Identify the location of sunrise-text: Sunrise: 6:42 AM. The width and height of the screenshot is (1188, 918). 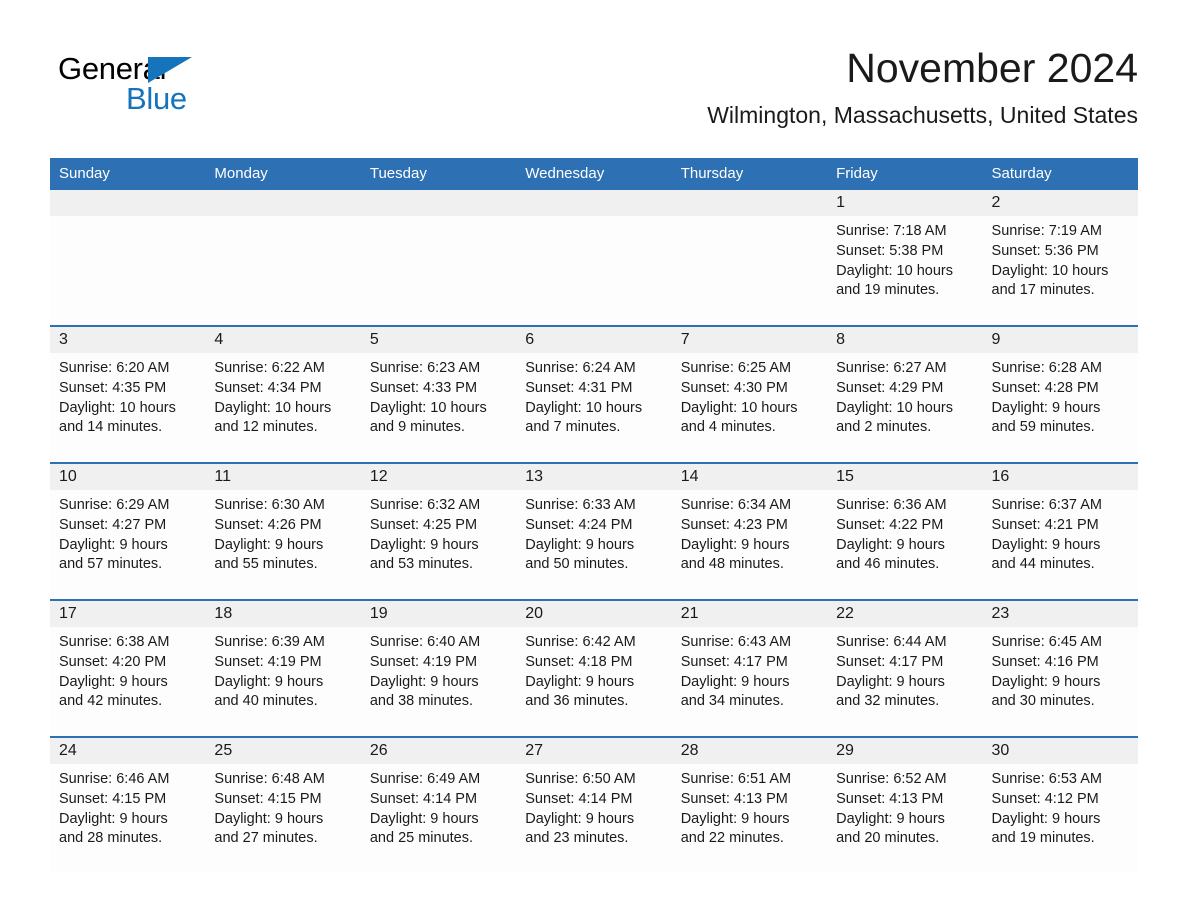
(580, 642).